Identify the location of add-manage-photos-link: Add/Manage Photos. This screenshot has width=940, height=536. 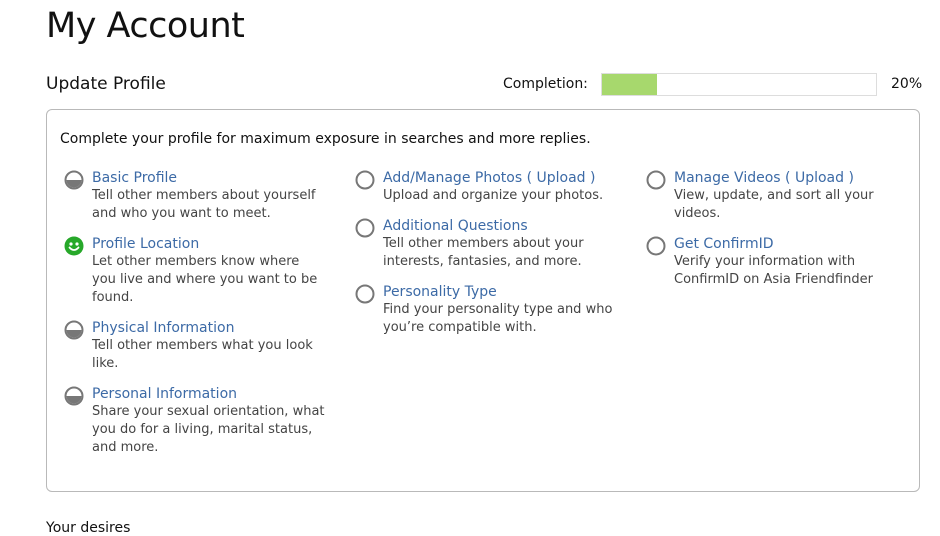
(452, 178).